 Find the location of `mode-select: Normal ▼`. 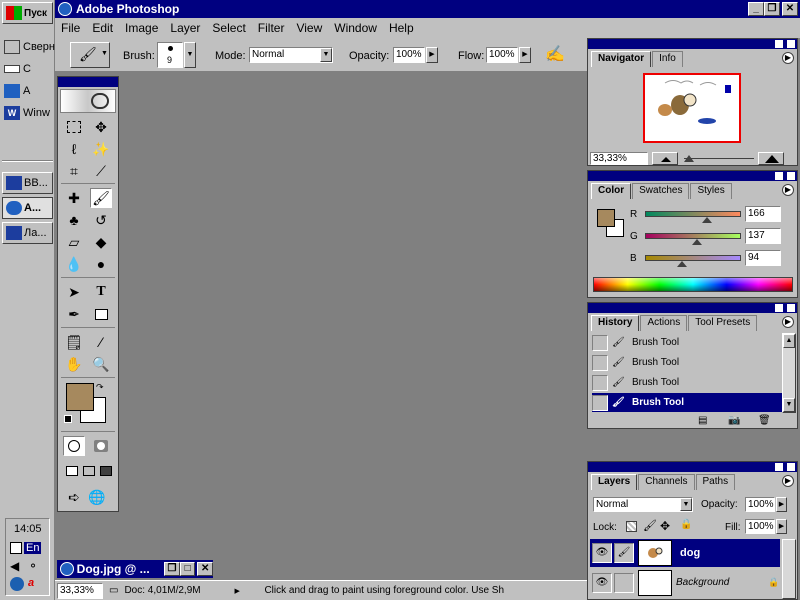

mode-select: Normal ▼ is located at coordinates (291, 55).